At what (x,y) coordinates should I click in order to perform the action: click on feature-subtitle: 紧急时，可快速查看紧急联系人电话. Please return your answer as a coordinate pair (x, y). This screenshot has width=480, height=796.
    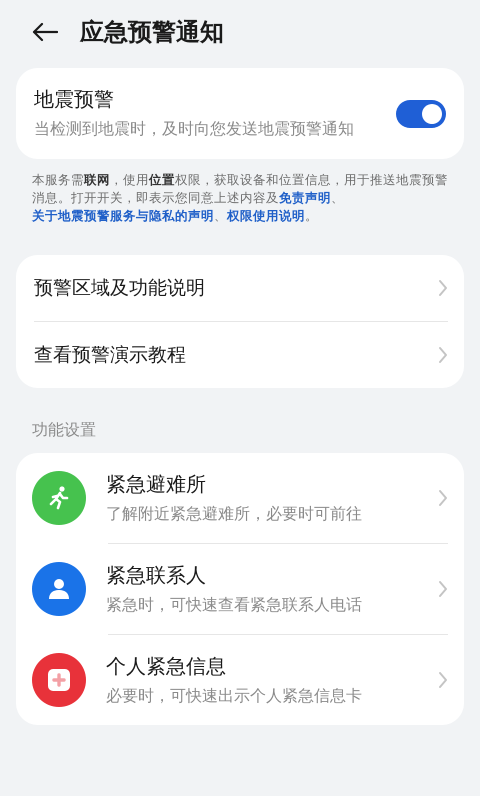
    Looking at the image, I should click on (234, 605).